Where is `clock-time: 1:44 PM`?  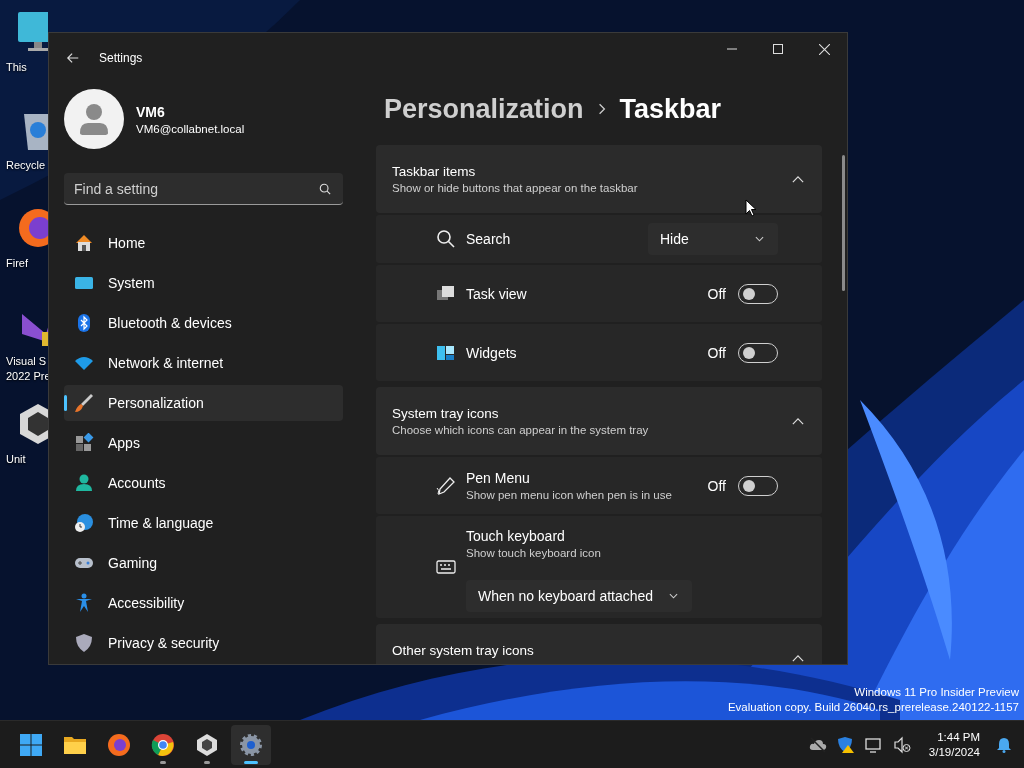 clock-time: 1:44 PM is located at coordinates (958, 737).